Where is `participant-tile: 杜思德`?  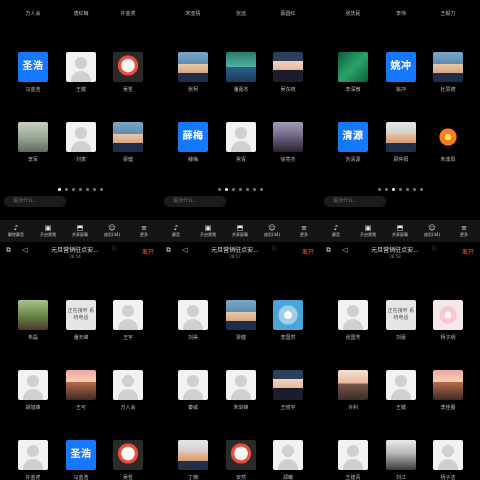
participant-tile: 杜思德 is located at coordinates (448, 72).